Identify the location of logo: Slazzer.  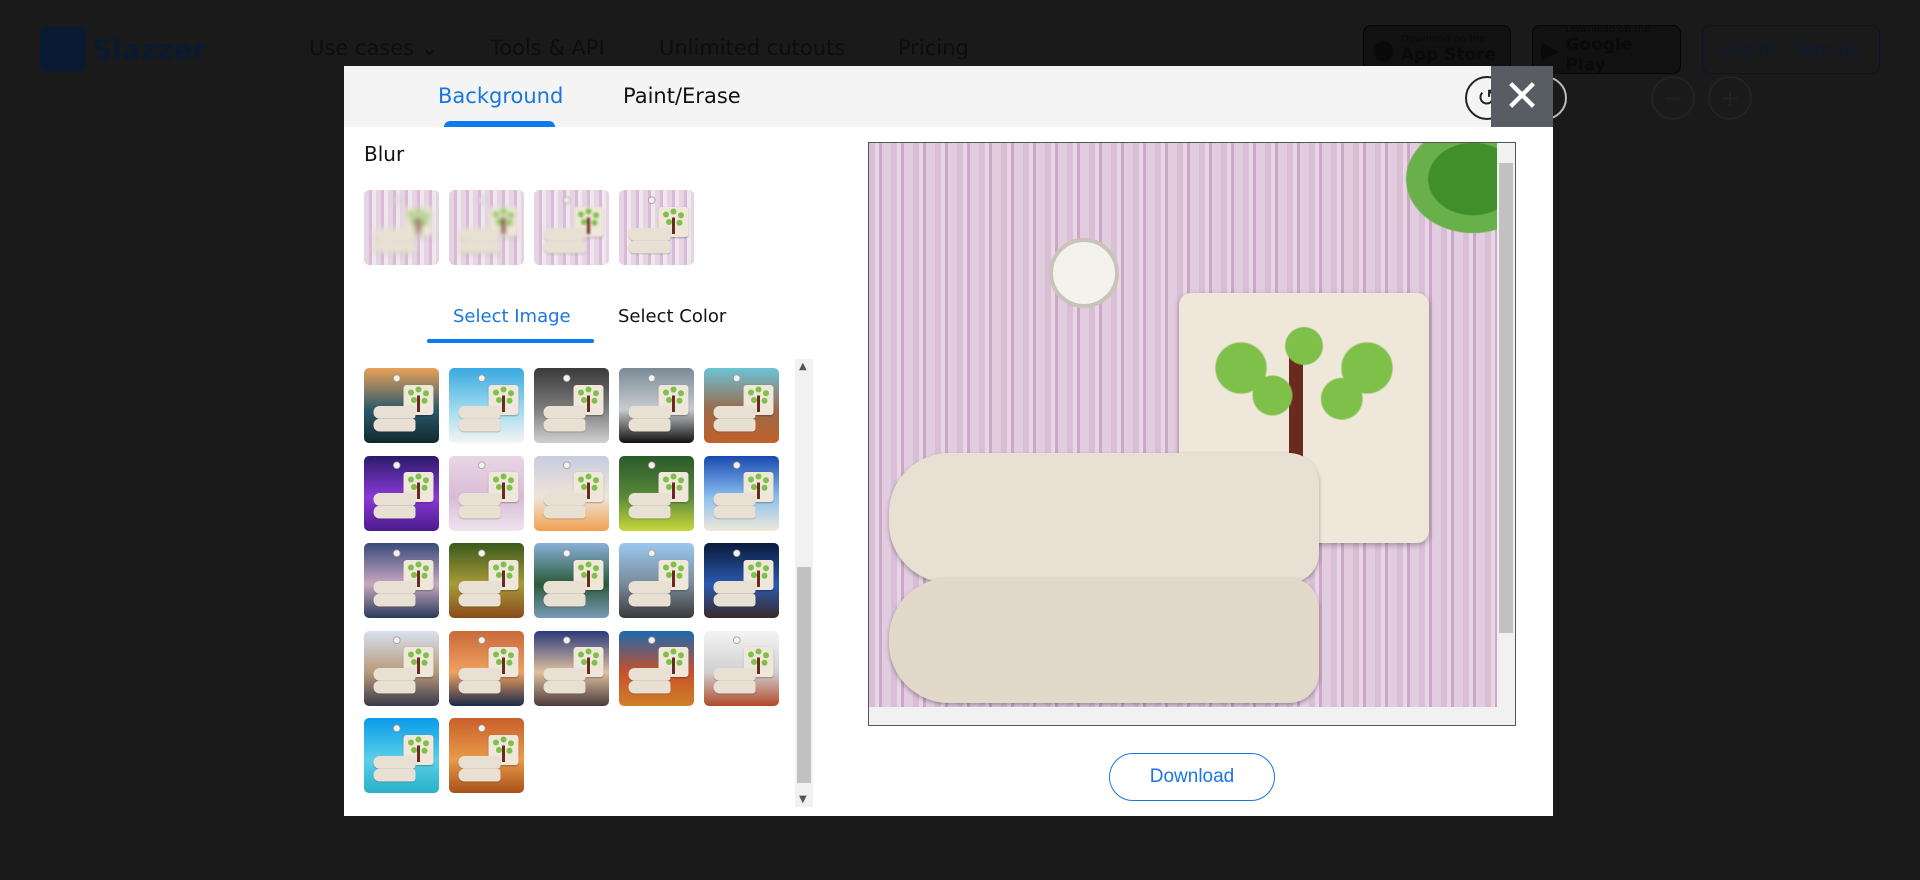
(123, 49).